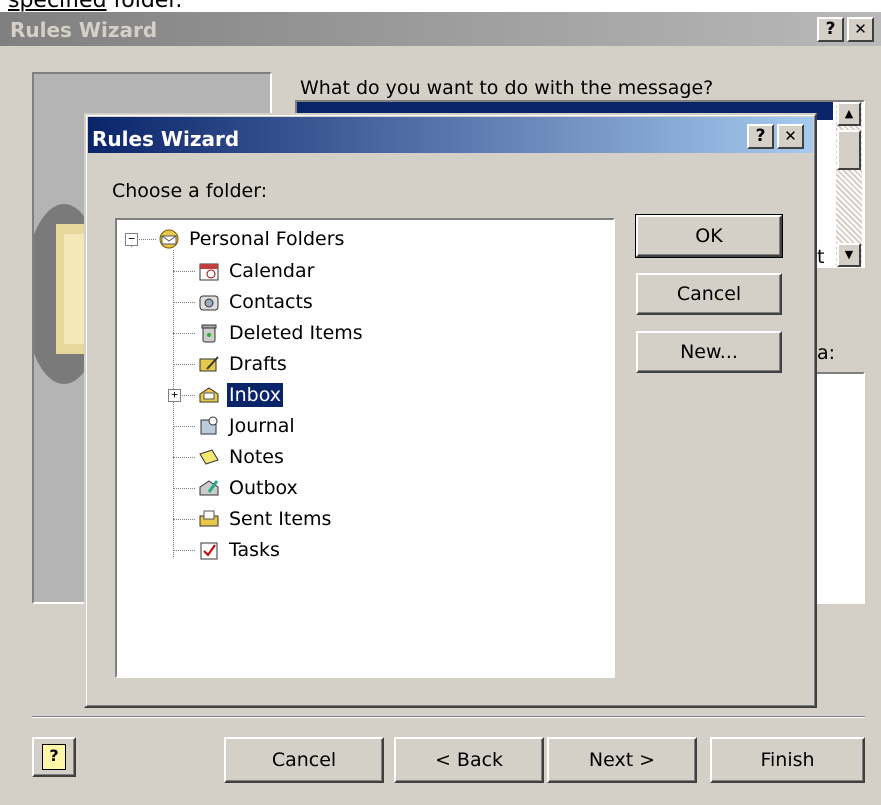 This screenshot has height=805, width=881. I want to click on dialog-titlebar: Rules Wizard, so click(450, 135).